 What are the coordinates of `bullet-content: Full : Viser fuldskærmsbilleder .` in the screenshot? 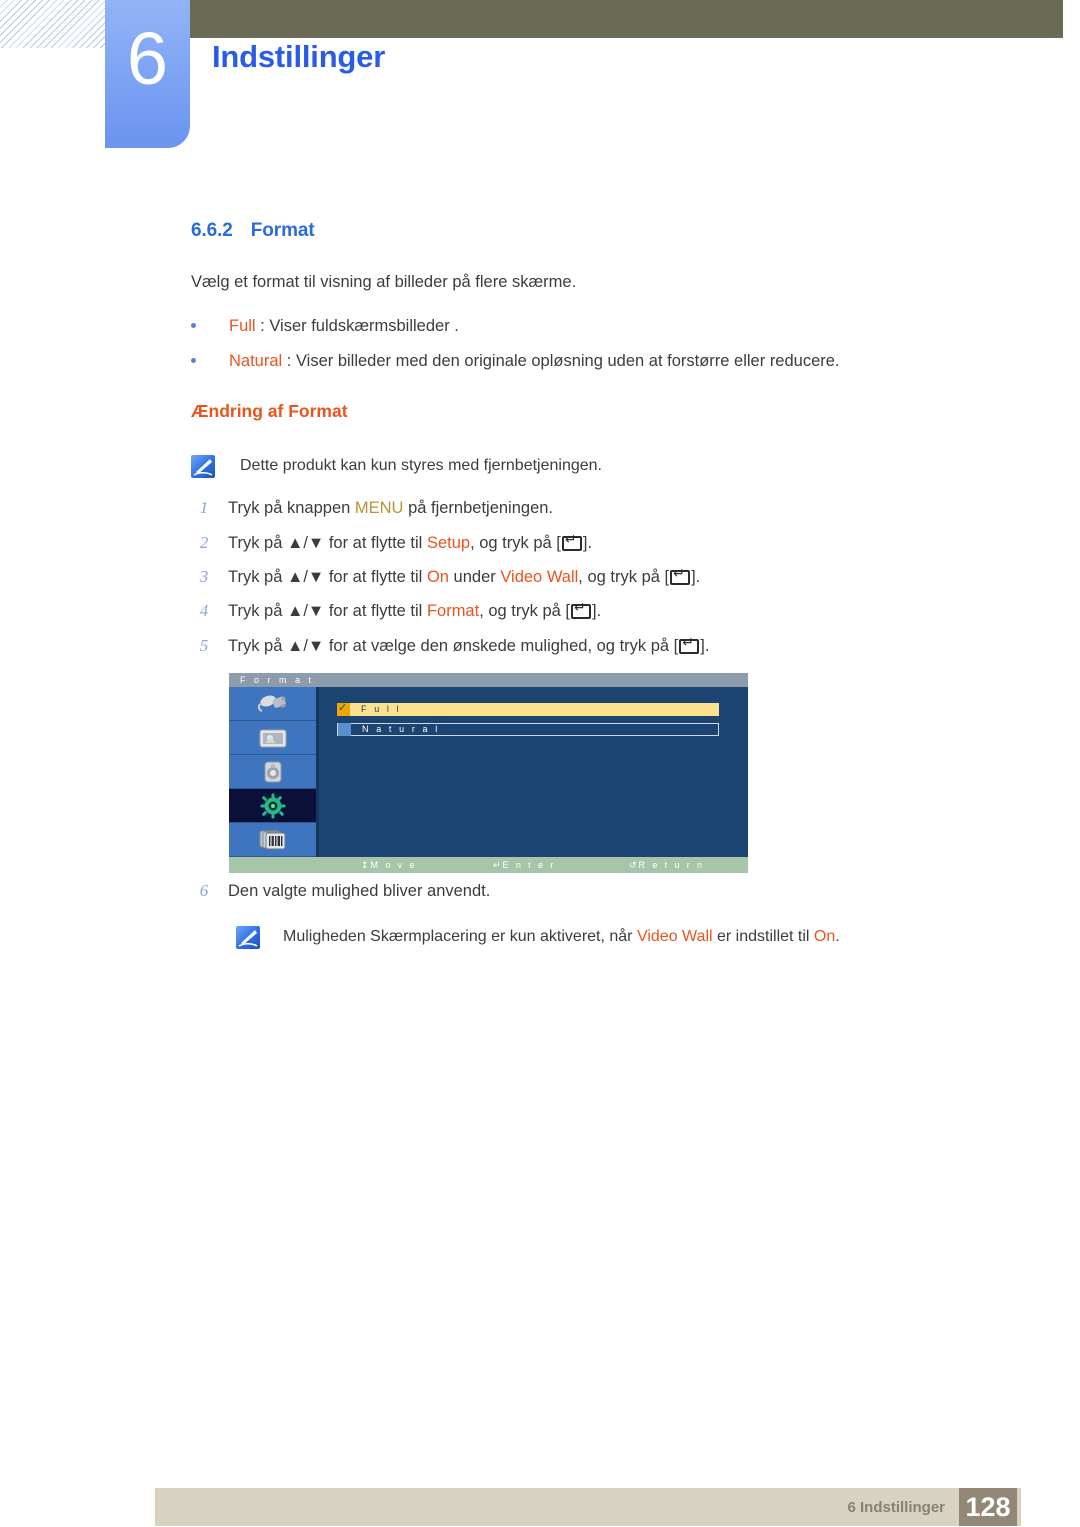 It's located at (344, 326).